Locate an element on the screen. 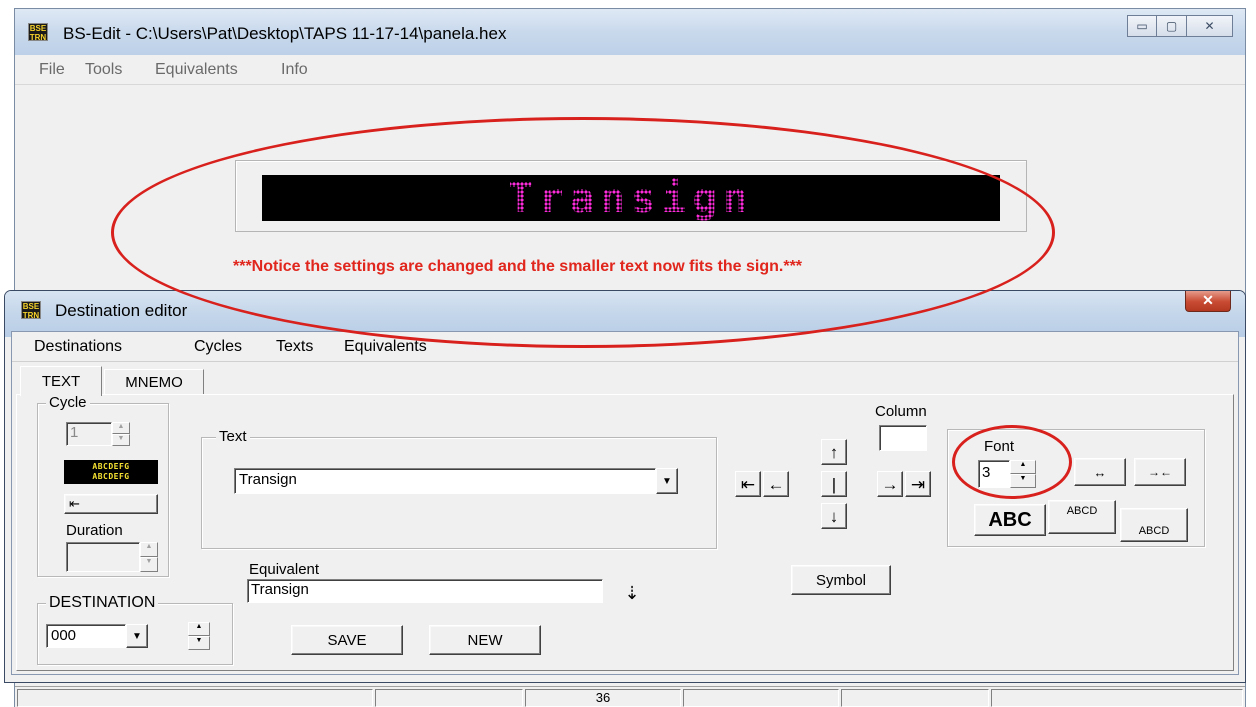 The image size is (1256, 707). duration-spinner: ▲ ▼ is located at coordinates (112, 557).